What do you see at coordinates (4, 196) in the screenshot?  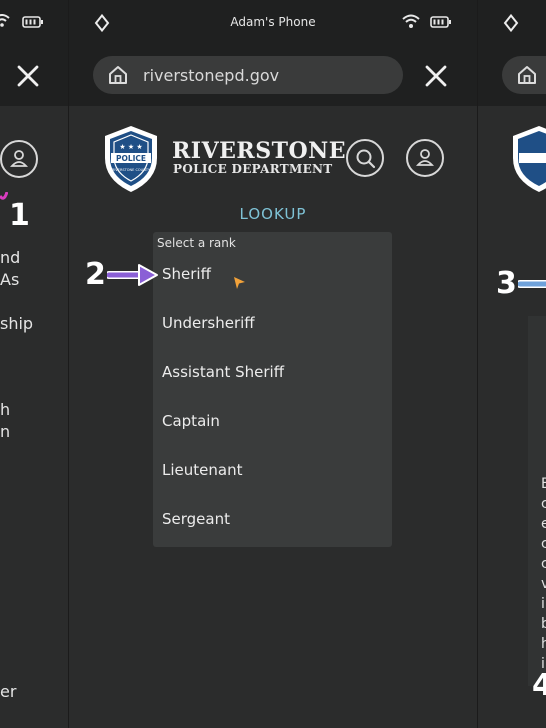 I see `magenta-pointer-icon` at bounding box center [4, 196].